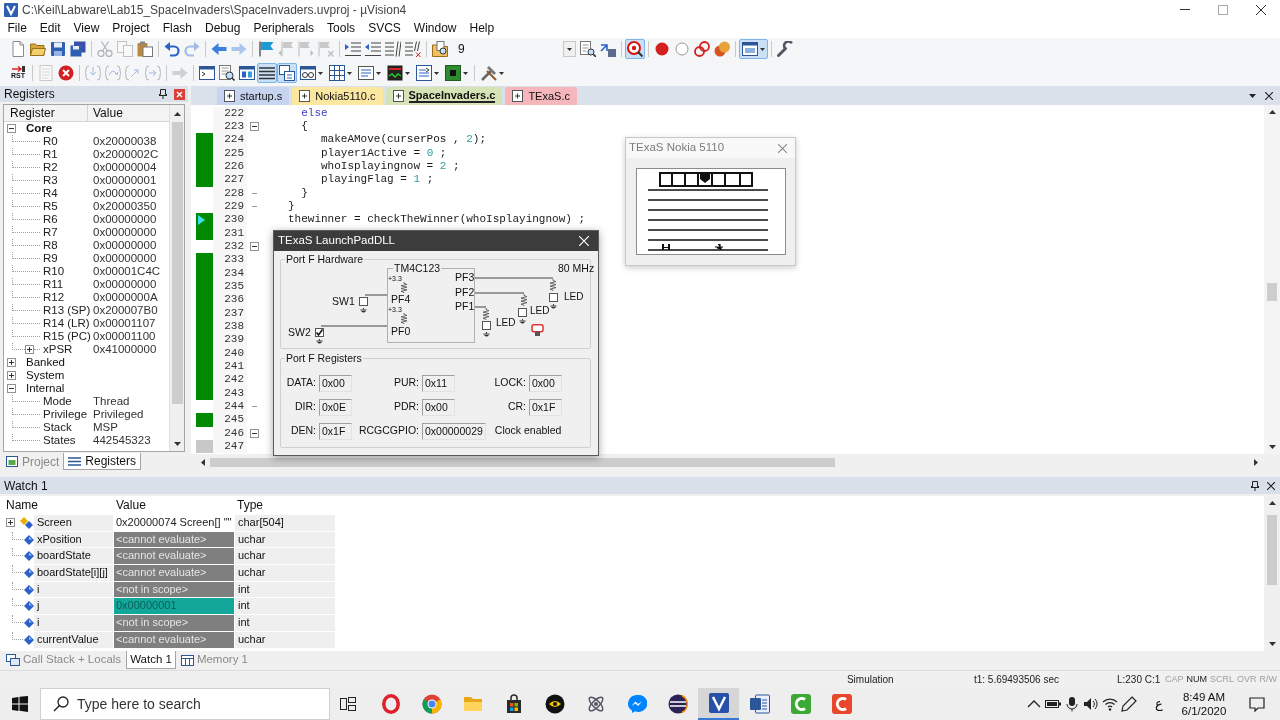 The image size is (1280, 720). What do you see at coordinates (45, 375) in the screenshot?
I see `register-group: System` at bounding box center [45, 375].